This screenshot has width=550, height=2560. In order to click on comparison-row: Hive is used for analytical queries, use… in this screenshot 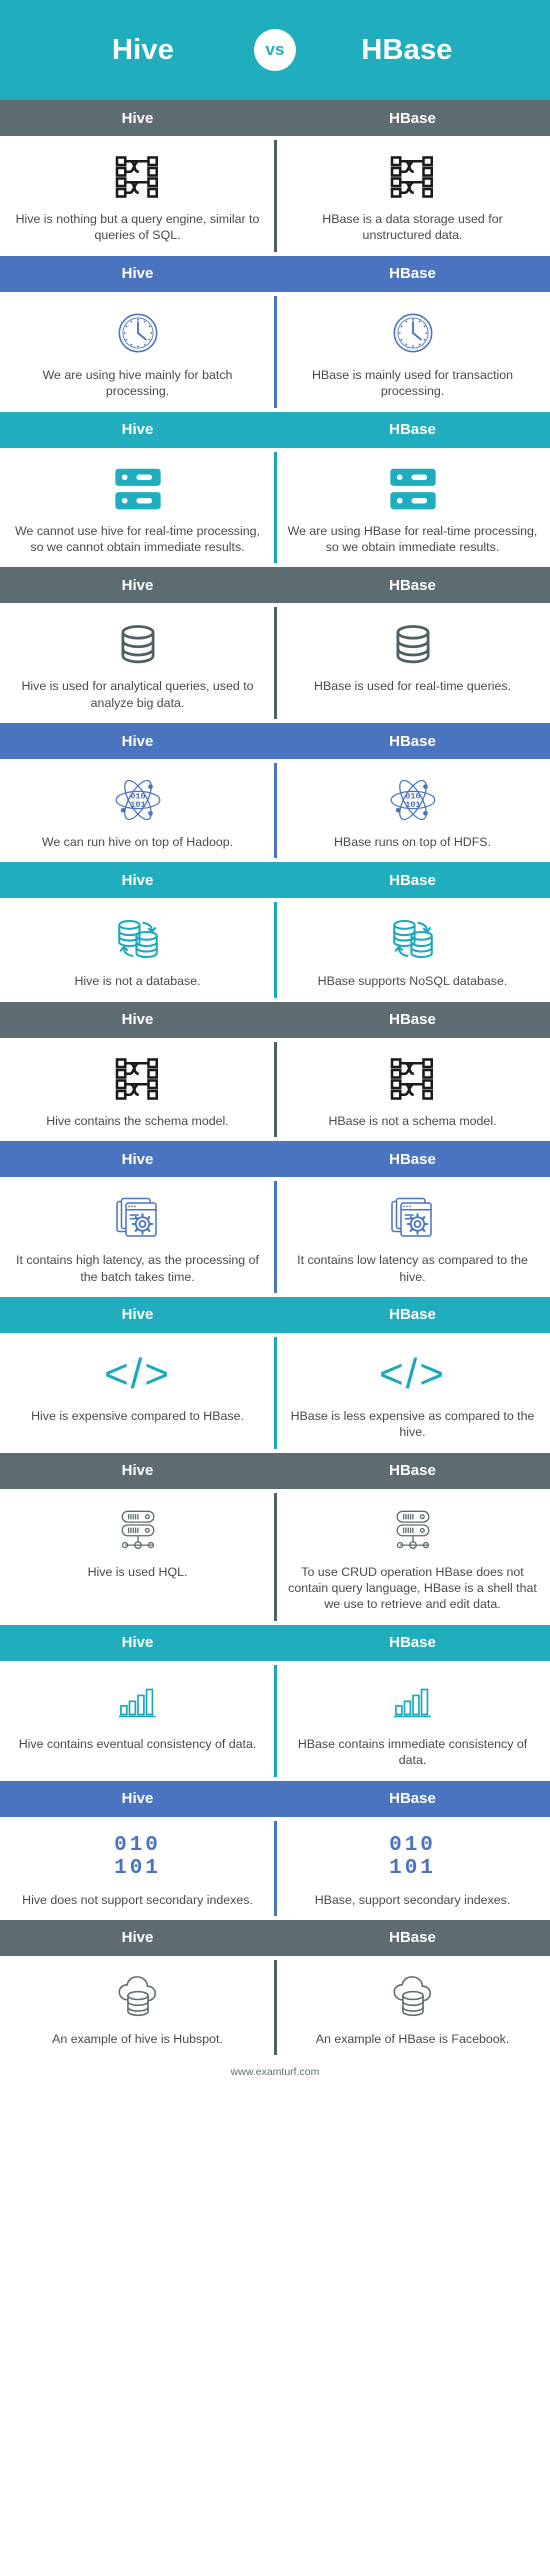, I will do `click(275, 663)`.